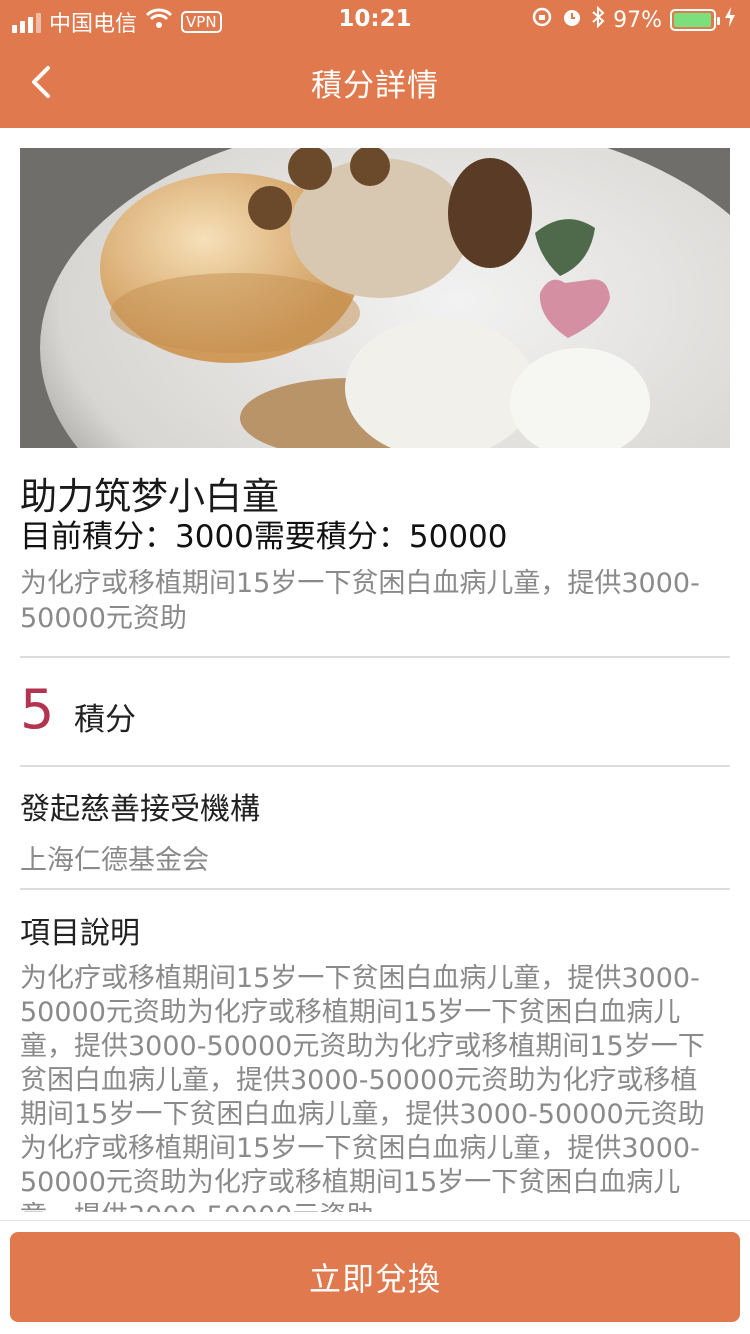 Image resolution: width=750 pixels, height=1334 pixels. Describe the element at coordinates (375, 1220) in the screenshot. I see `bottom-divider` at that location.